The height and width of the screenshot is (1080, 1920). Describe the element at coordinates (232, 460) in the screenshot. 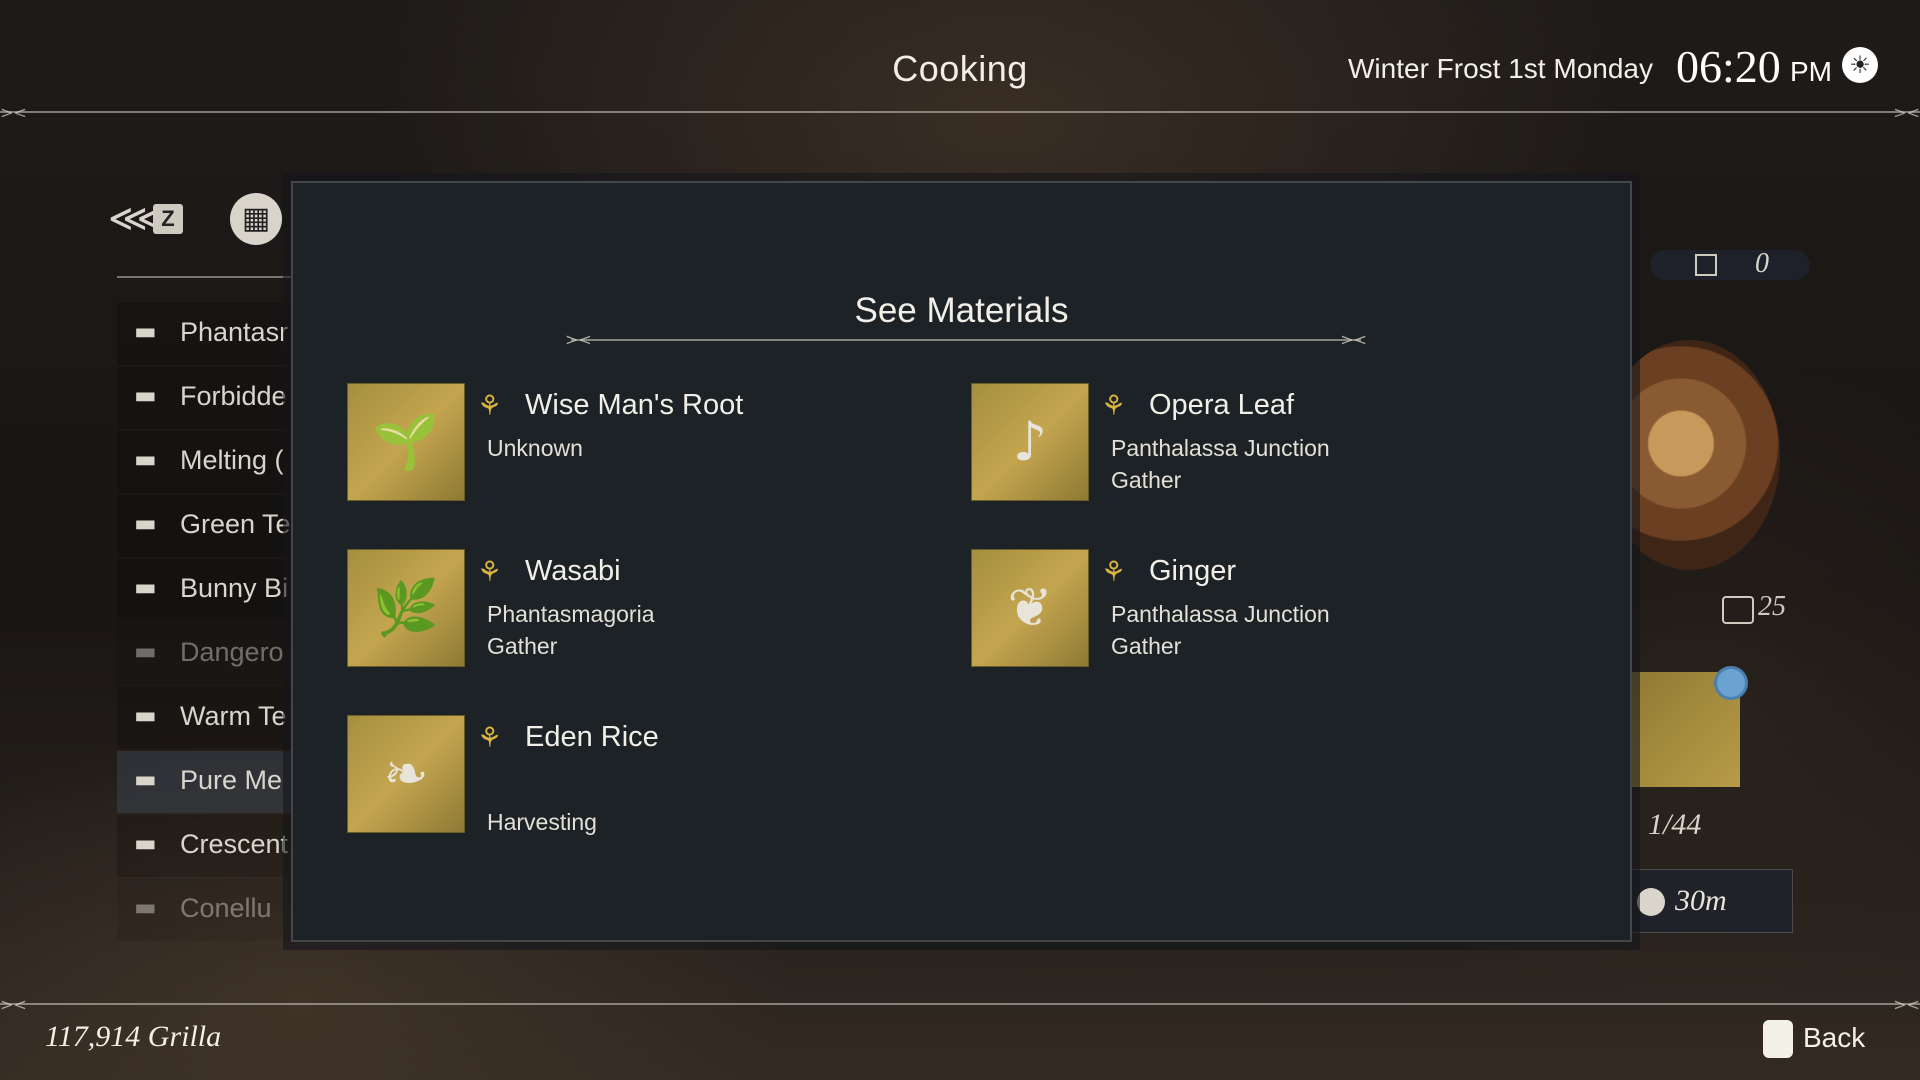

I see `recipe-label: Melting (` at that location.